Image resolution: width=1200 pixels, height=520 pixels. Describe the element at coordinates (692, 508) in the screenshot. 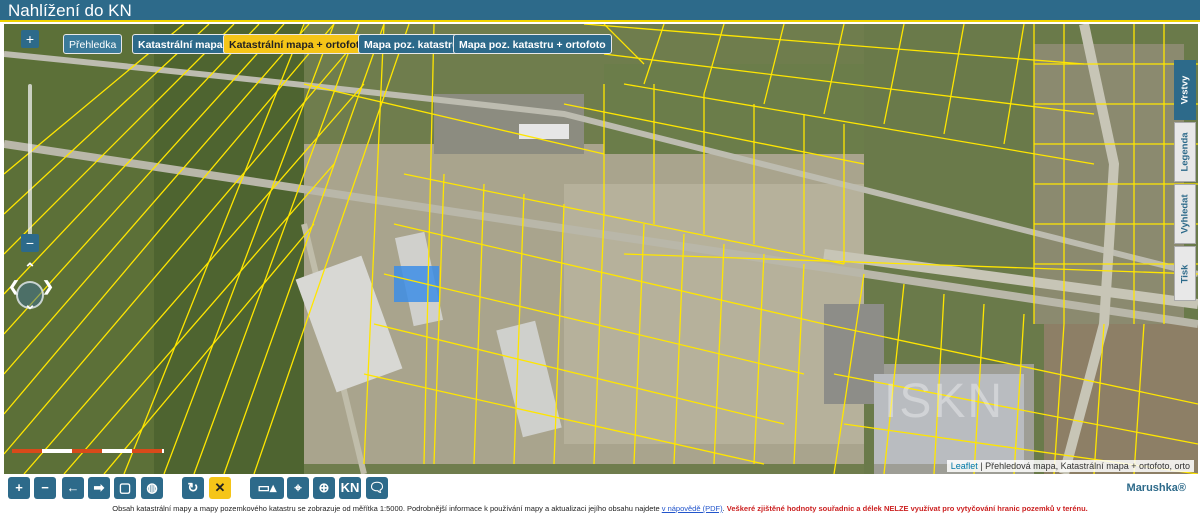

I see `help-link: v nápovědě (PDF)` at that location.